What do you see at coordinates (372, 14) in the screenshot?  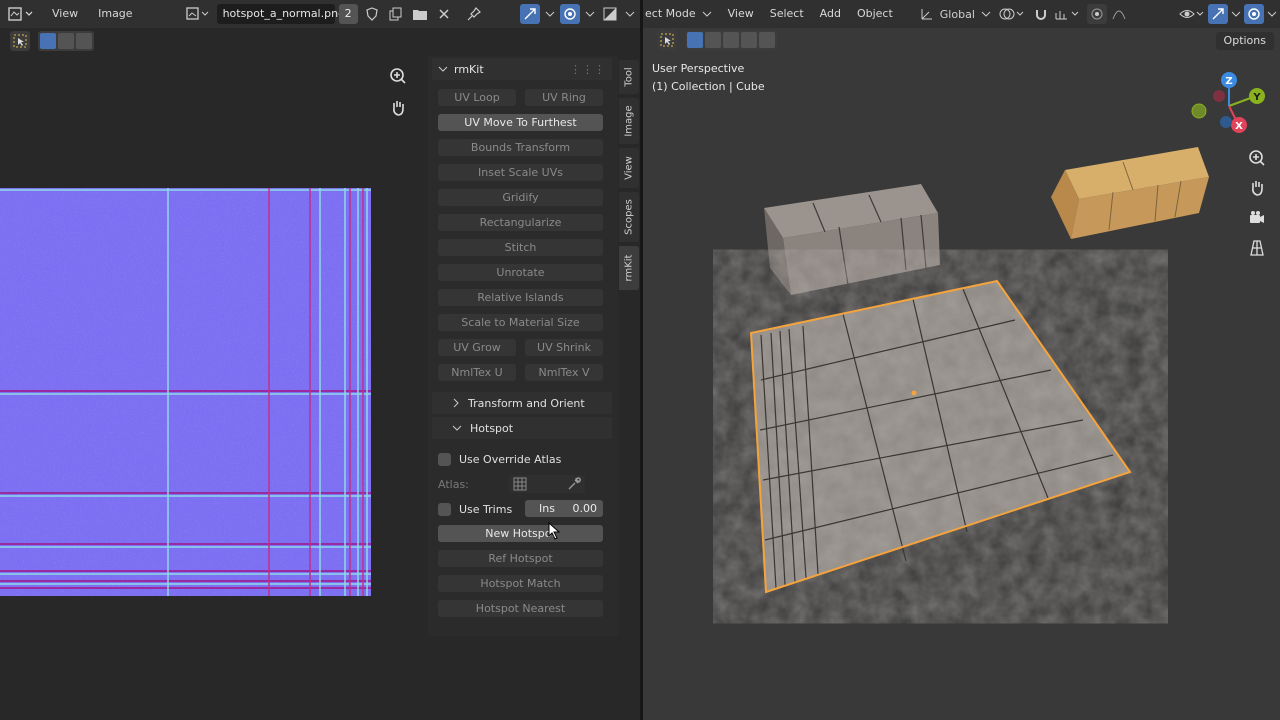 I see `fake-user-shield-icon` at bounding box center [372, 14].